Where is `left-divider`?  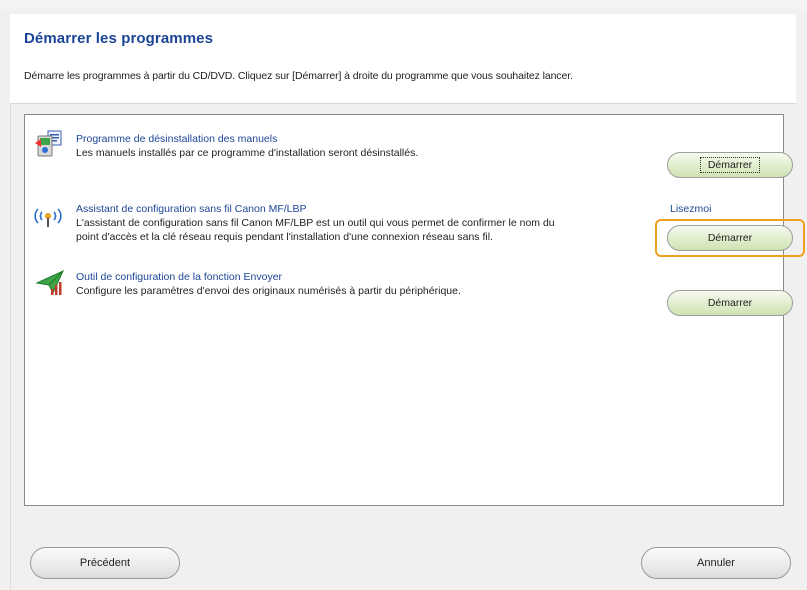
left-divider is located at coordinates (10, 347).